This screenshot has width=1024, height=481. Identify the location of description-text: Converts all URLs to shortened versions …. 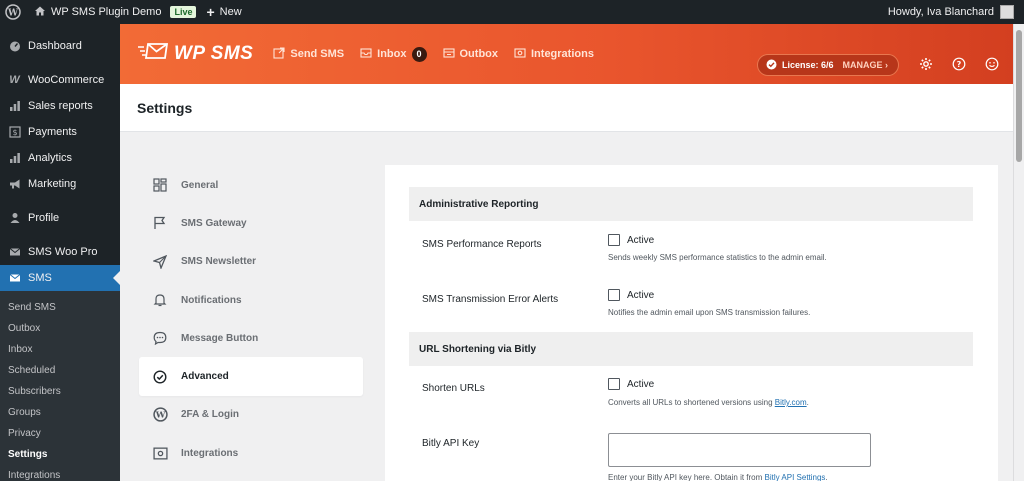
(691, 402).